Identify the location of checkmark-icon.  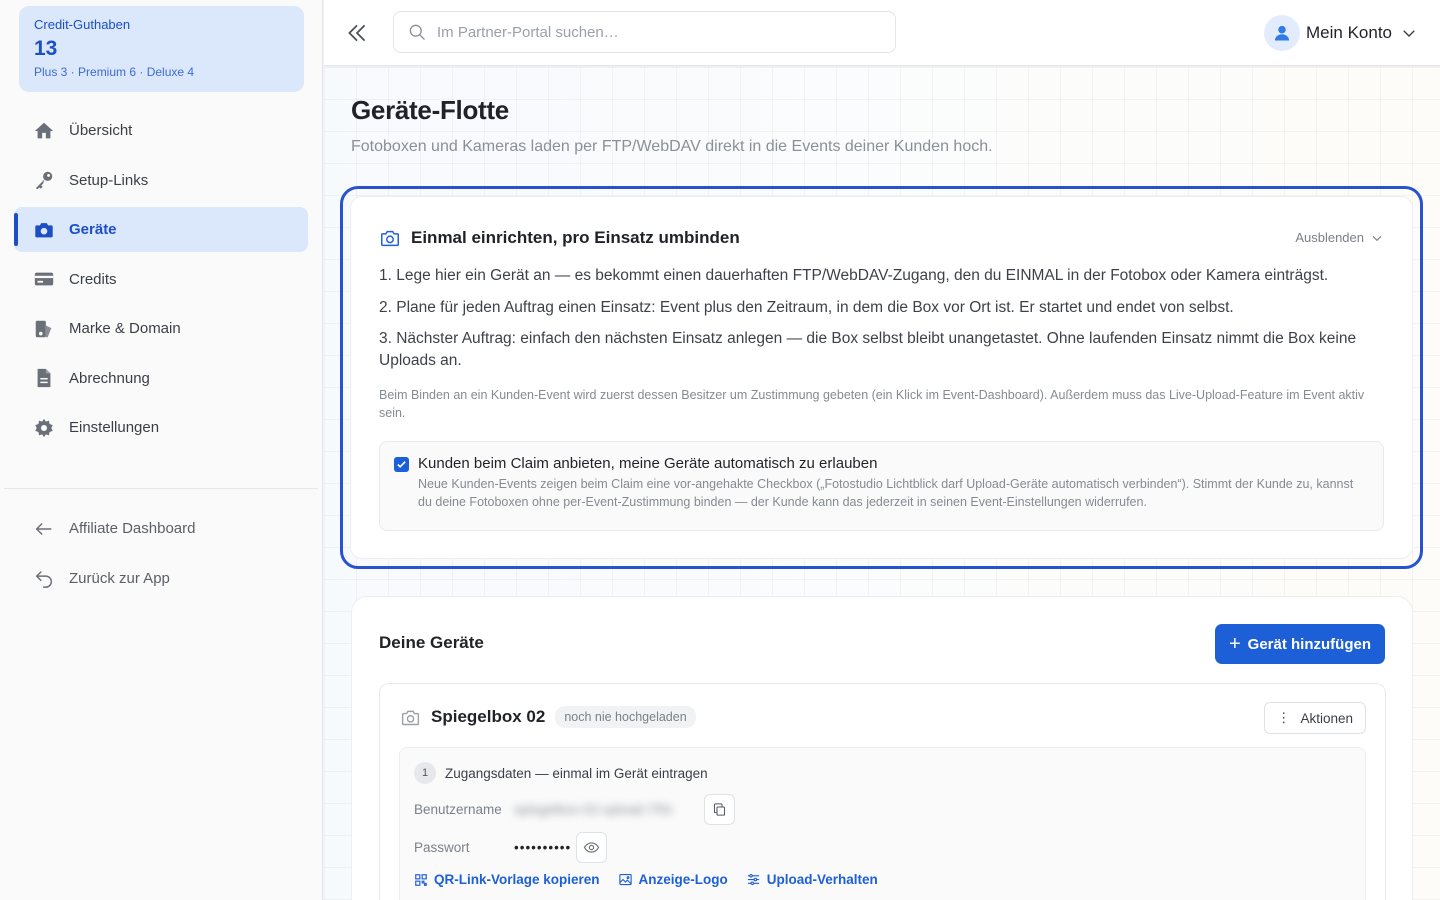
(401, 464).